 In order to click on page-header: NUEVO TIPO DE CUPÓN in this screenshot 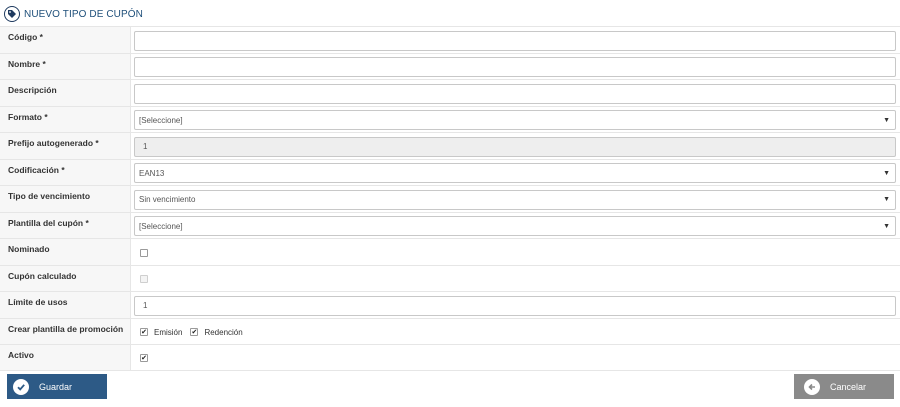, I will do `click(73, 14)`.